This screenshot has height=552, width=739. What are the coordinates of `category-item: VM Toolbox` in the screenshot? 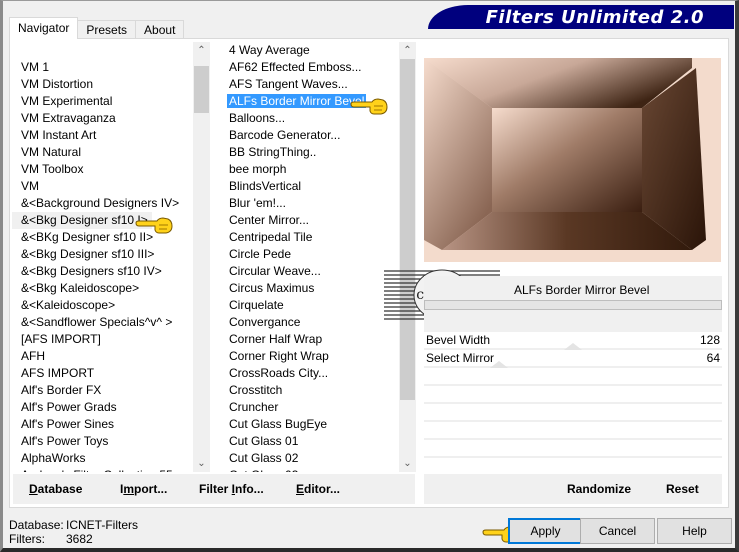 It's located at (111, 169).